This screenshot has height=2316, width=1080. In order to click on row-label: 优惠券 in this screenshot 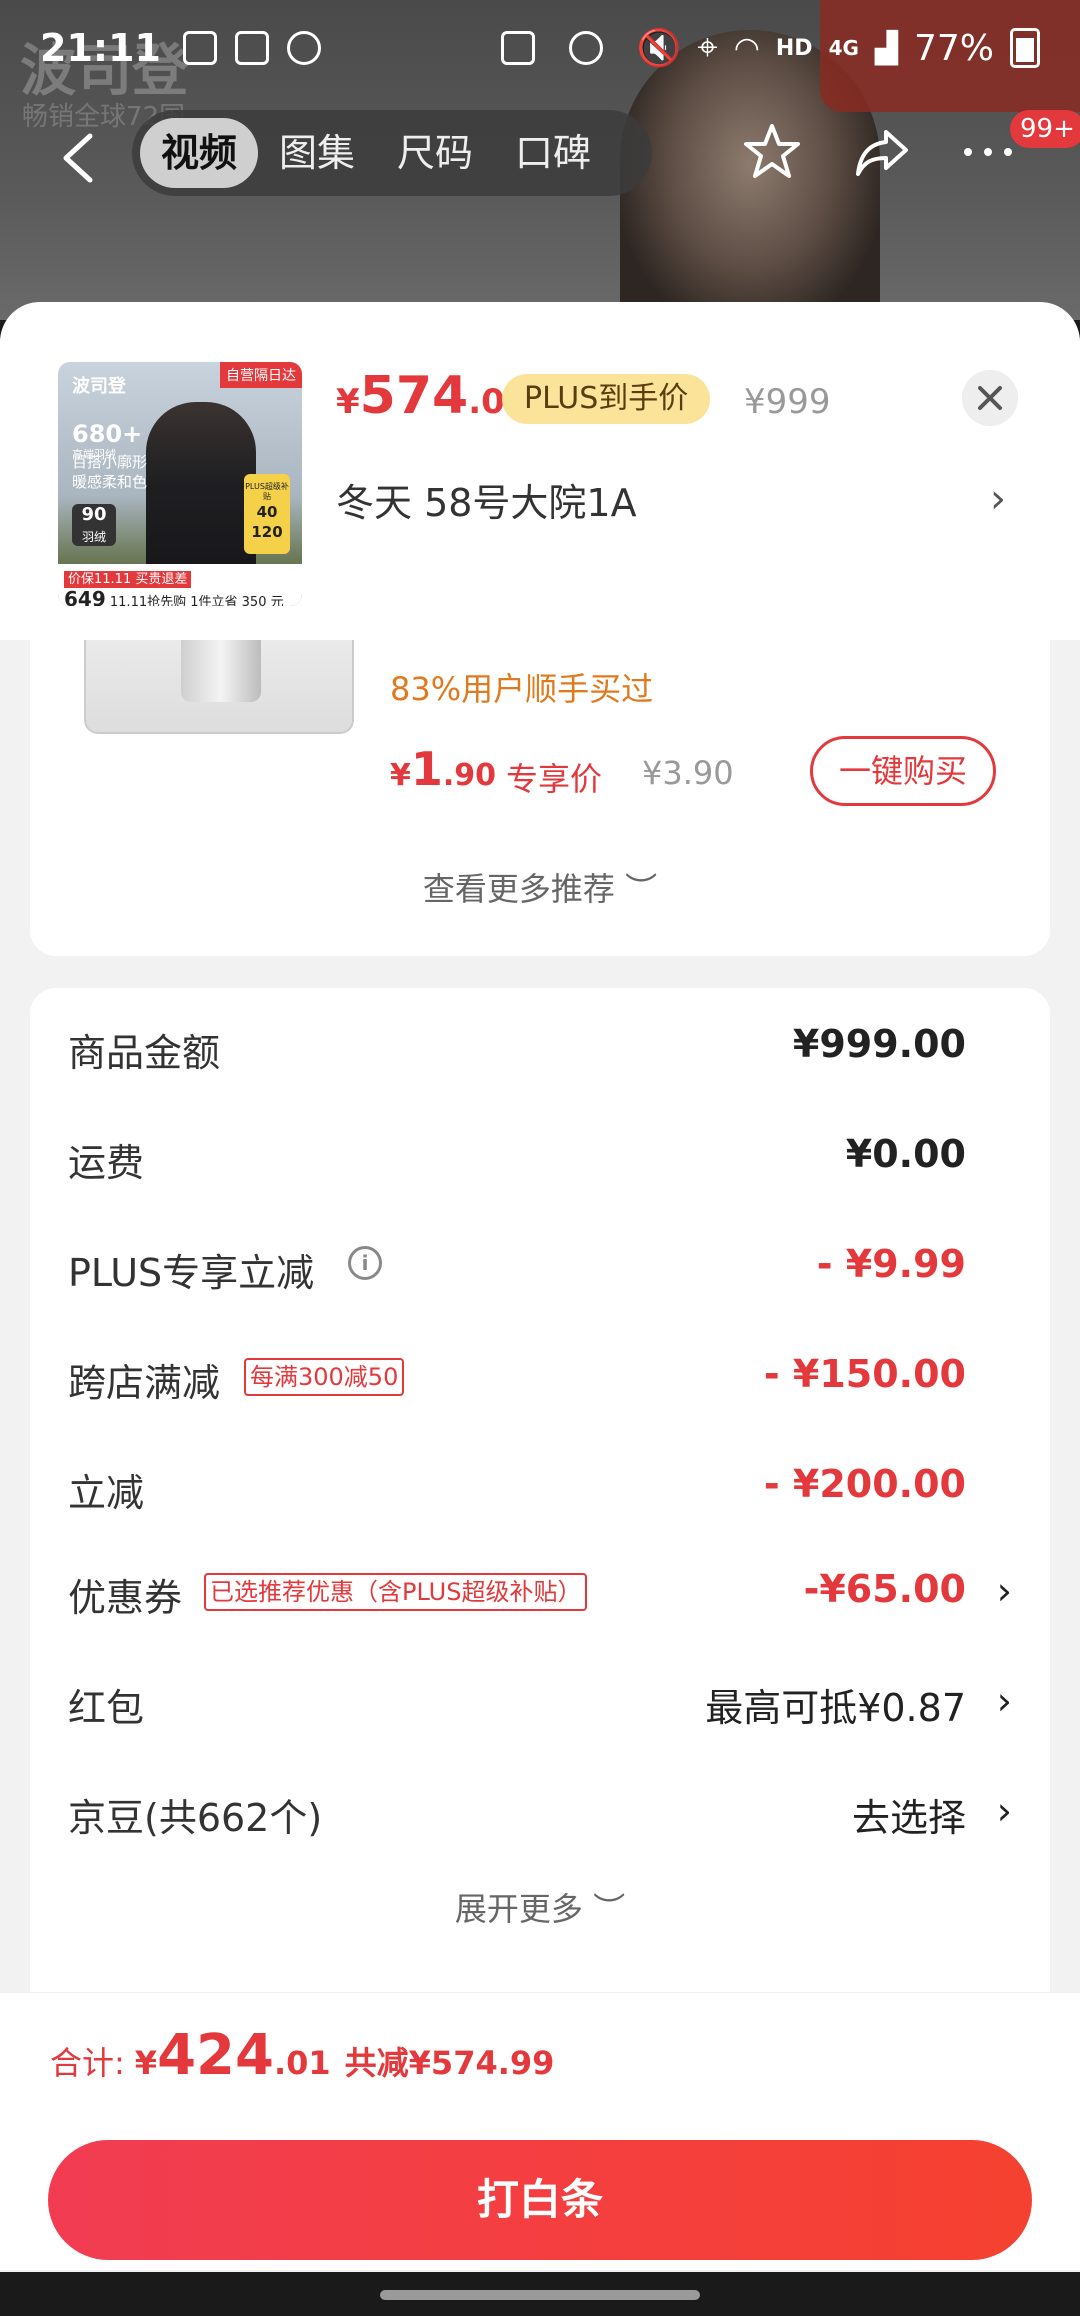, I will do `click(125, 1598)`.